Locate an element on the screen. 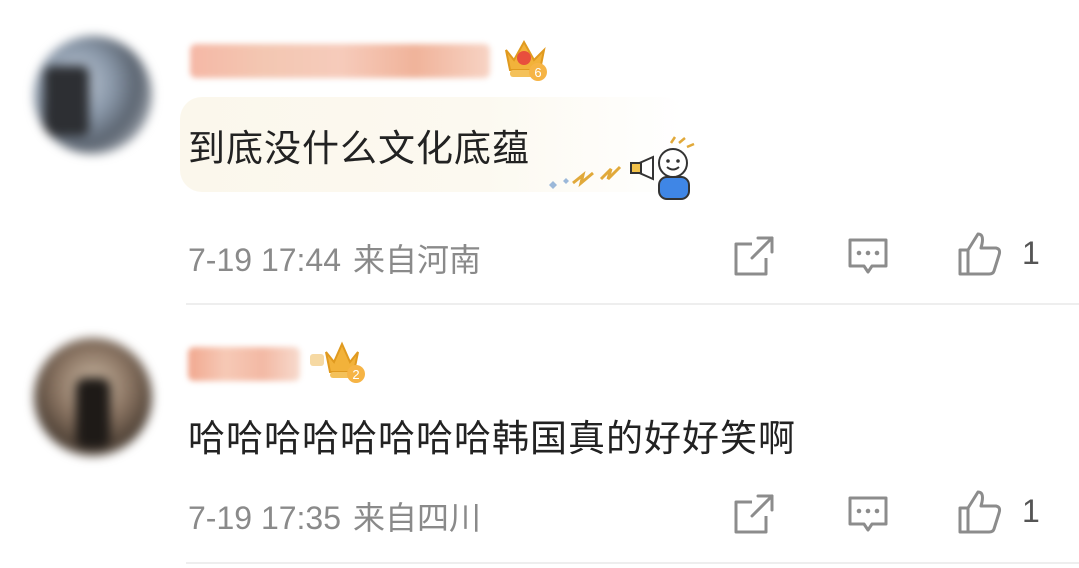 This screenshot has width=1079, height=568. megaphone-sticker-icon is located at coordinates (625, 173).